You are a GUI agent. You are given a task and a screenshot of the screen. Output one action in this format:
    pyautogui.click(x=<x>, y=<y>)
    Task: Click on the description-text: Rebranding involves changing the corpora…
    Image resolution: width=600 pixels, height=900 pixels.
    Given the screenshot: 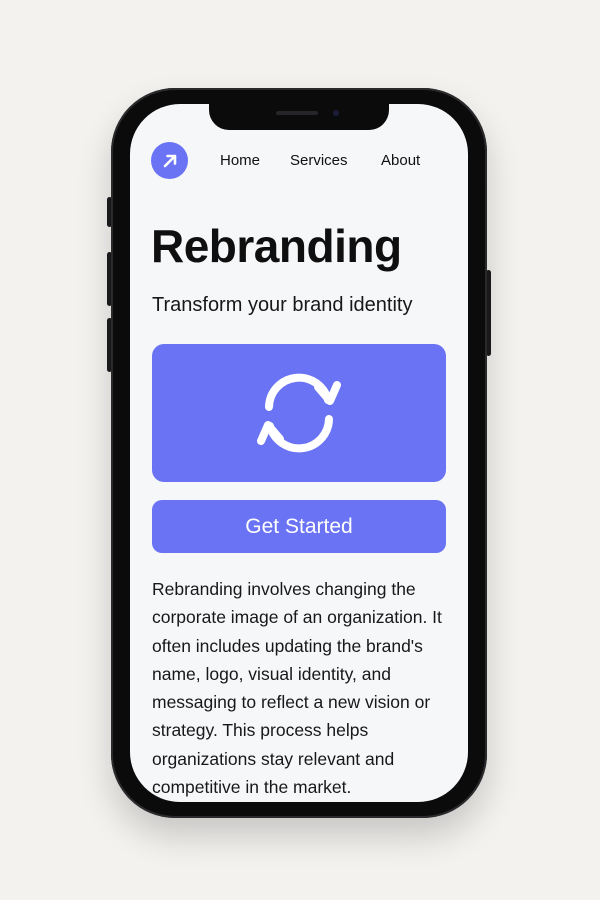 What is the action you would take?
    pyautogui.click(x=297, y=688)
    